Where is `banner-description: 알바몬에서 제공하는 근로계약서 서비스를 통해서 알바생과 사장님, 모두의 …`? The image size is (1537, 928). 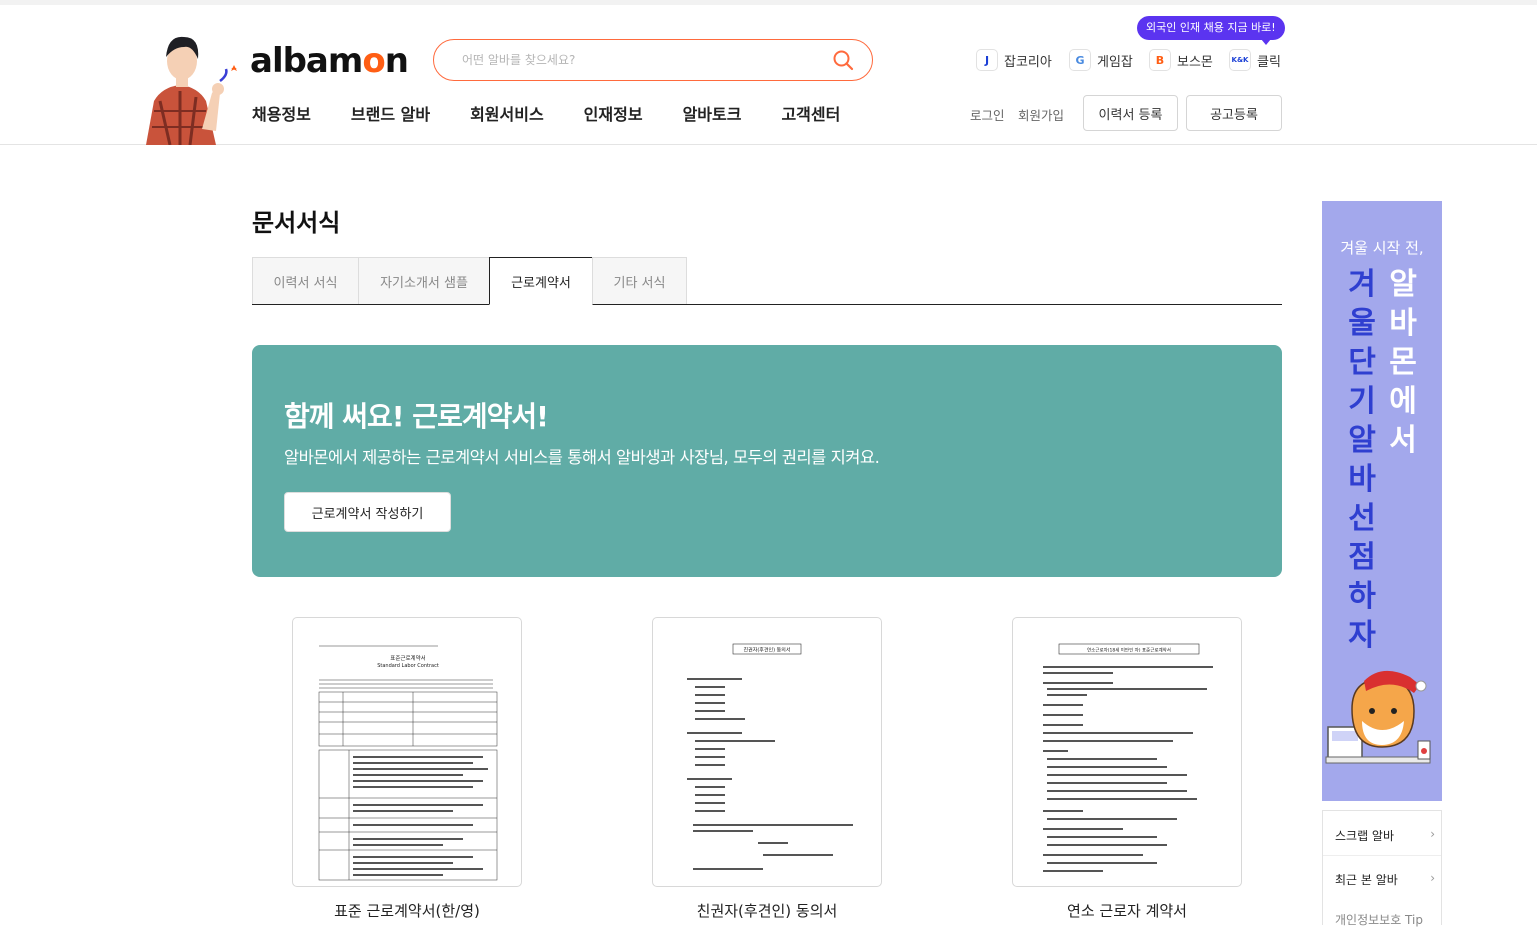 banner-description: 알바몬에서 제공하는 근로계약서 서비스를 통해서 알바생과 사장님, 모두의 … is located at coordinates (582, 457).